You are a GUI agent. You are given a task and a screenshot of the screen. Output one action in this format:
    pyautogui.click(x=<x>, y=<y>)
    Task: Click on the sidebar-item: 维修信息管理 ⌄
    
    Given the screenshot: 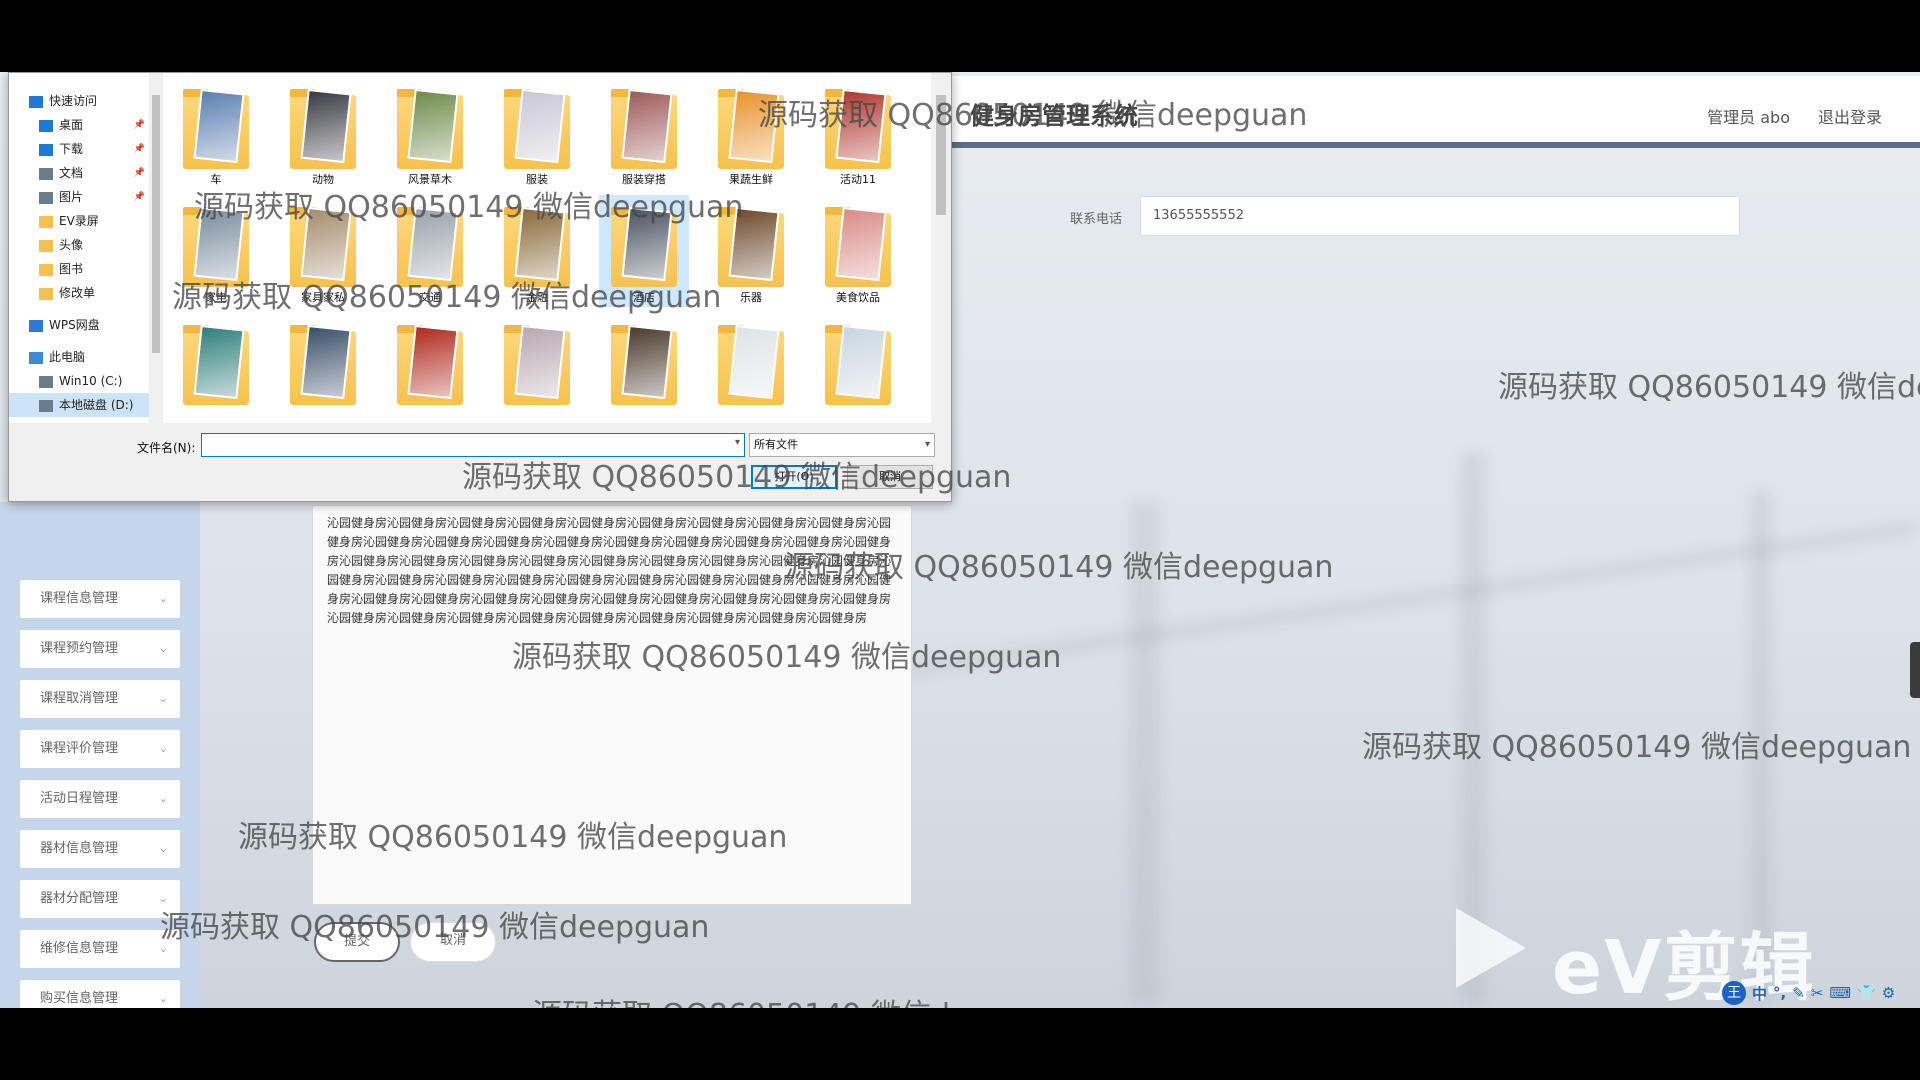 What is the action you would take?
    pyautogui.click(x=100, y=949)
    